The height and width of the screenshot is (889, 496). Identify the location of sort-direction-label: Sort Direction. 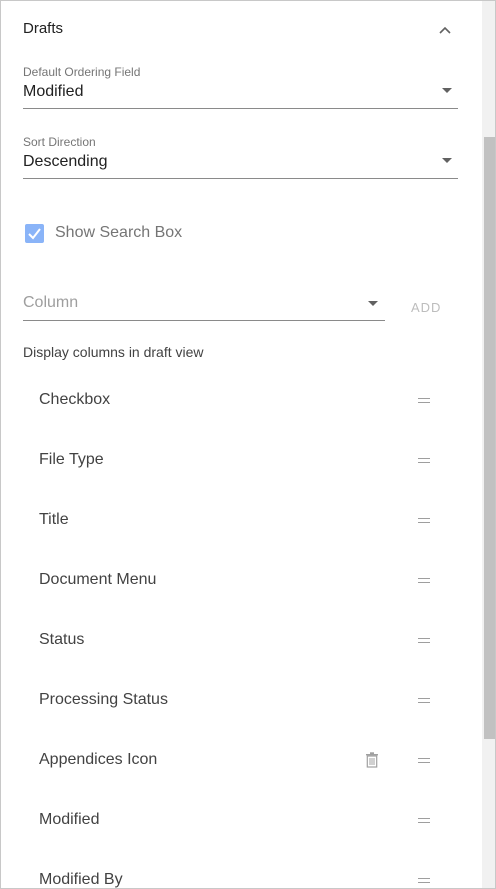
(59, 142).